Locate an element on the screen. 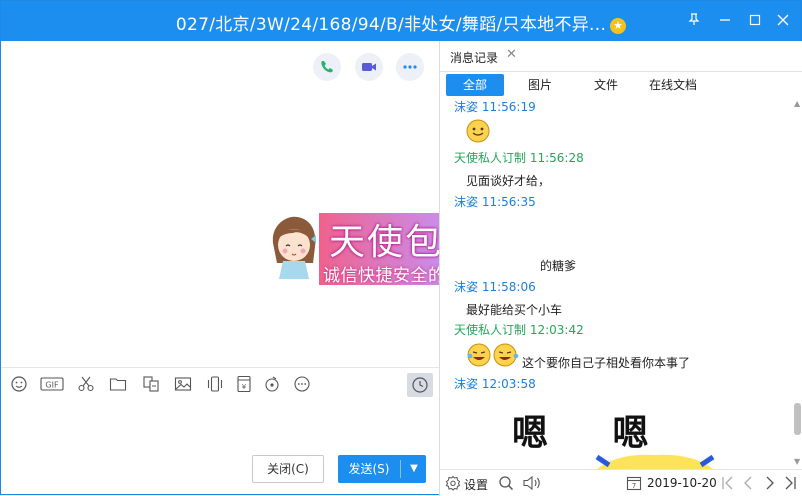 The width and height of the screenshot is (802, 496). message-header: 沫姿 11:58:06 is located at coordinates (495, 287).